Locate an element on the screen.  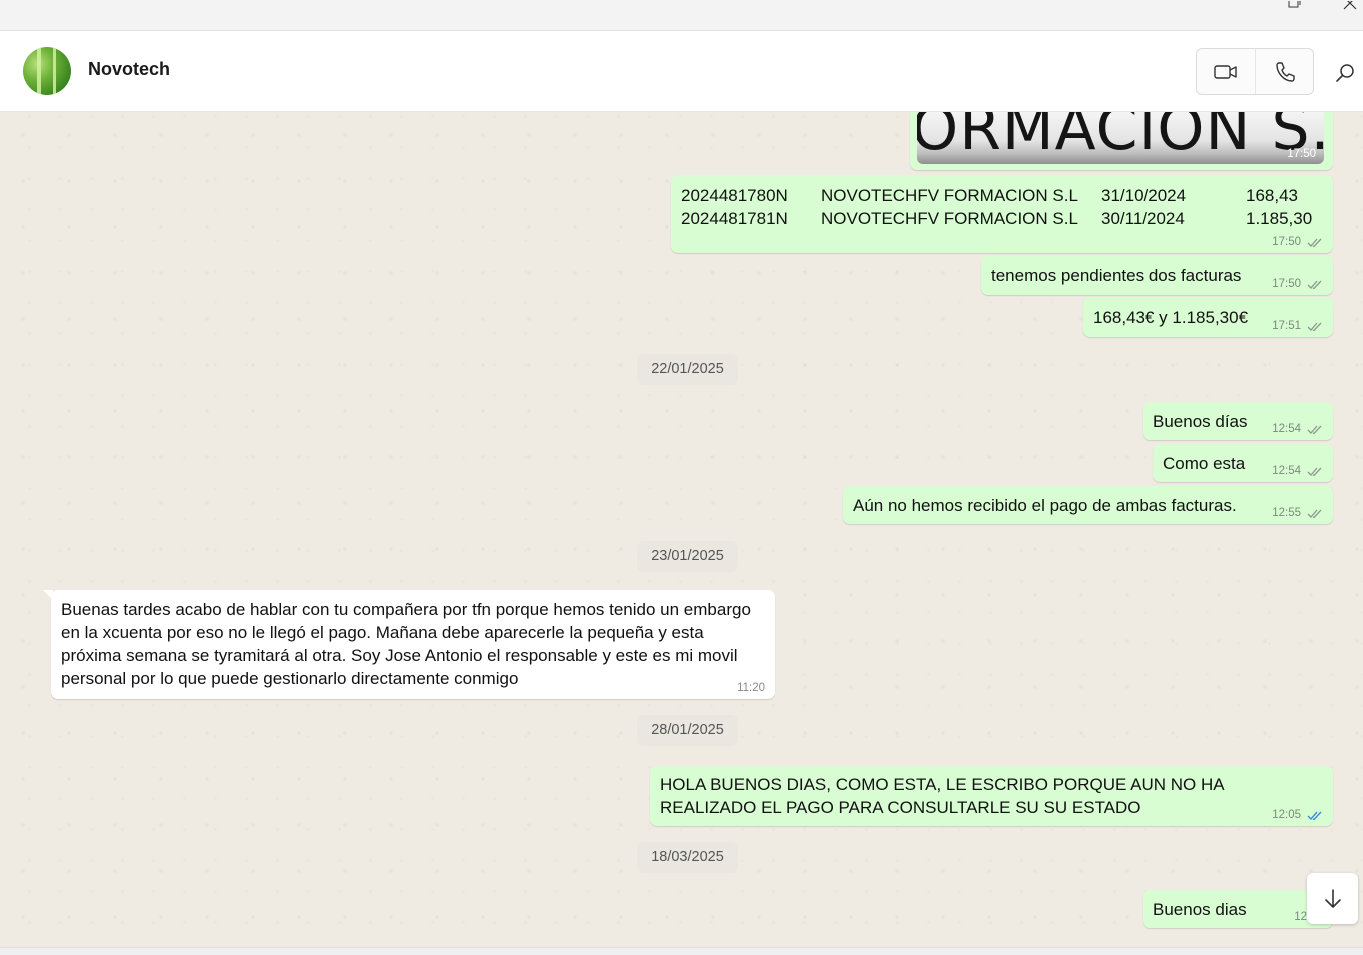
message-text: Buenos días is located at coordinates (1200, 421).